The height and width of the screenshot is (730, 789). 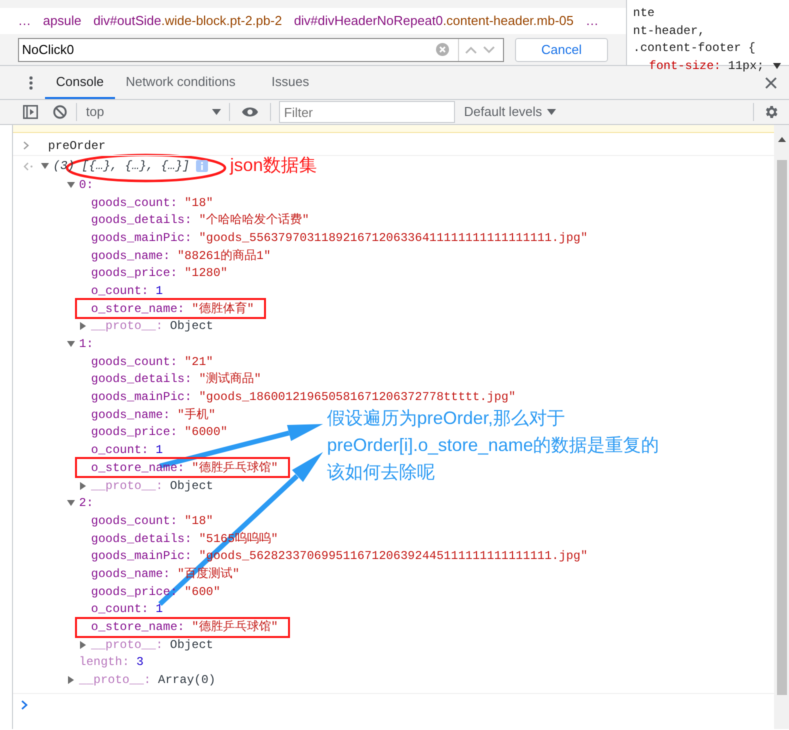 What do you see at coordinates (510, 112) in the screenshot?
I see `levels-dropdown: Default levels` at bounding box center [510, 112].